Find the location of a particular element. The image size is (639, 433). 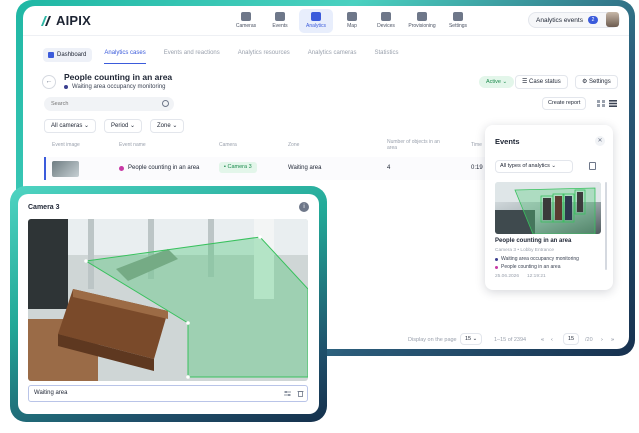

nav-provisioning: Provisioning is located at coordinates (422, 21).